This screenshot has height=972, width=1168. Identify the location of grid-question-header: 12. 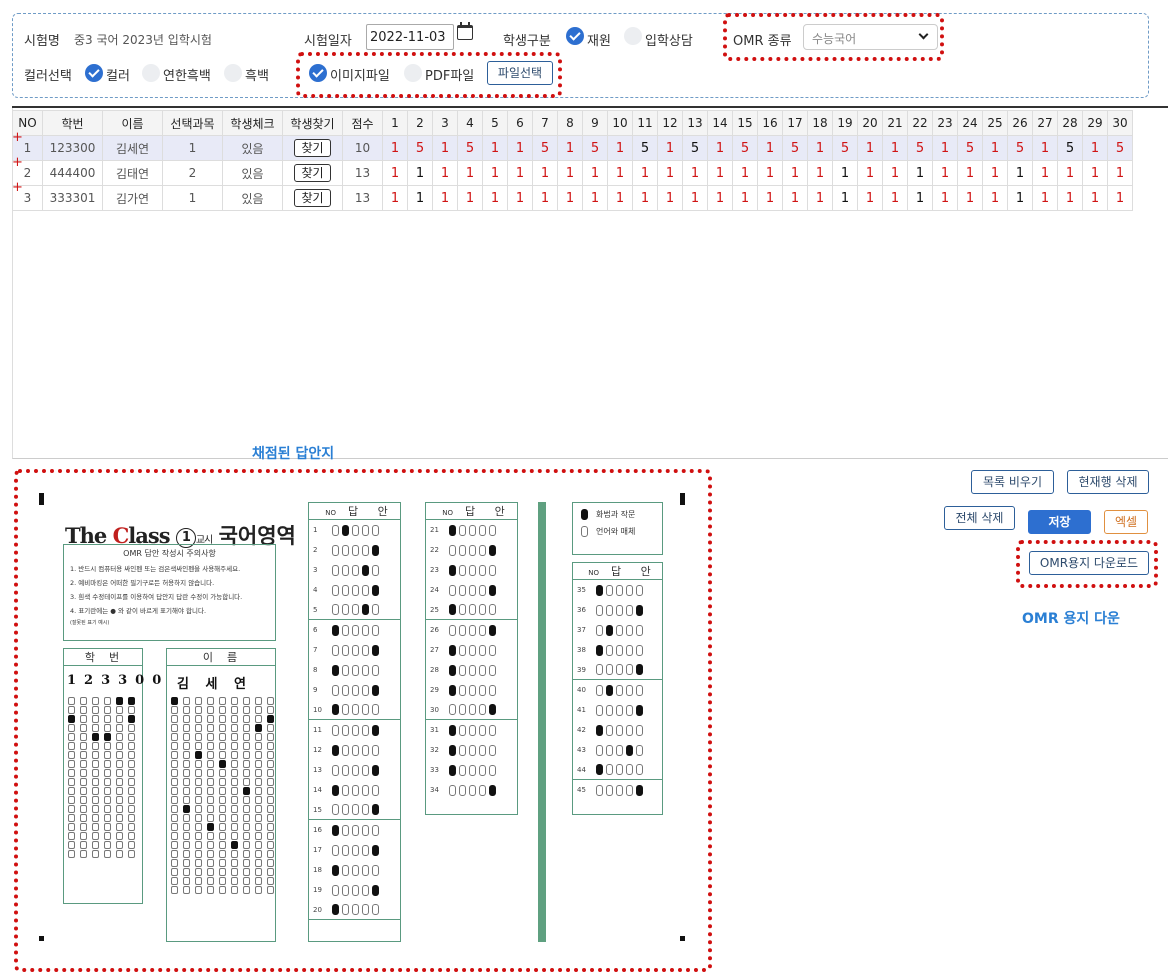
(670, 123).